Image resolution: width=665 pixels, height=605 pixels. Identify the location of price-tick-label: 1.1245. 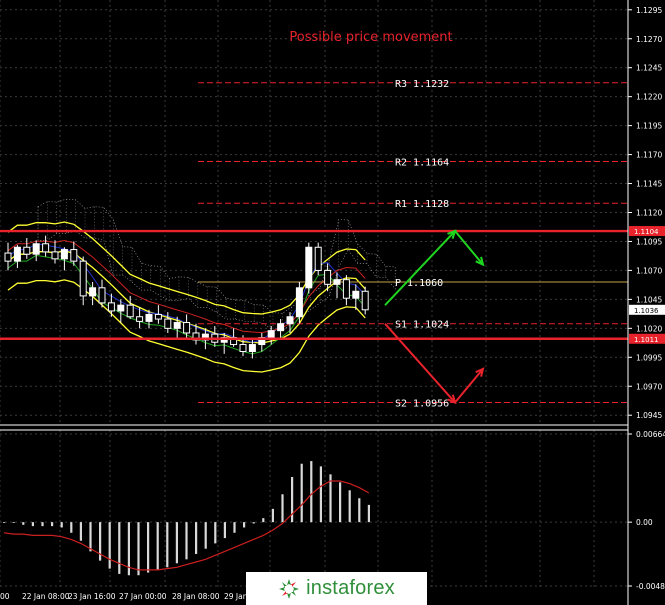
(649, 68).